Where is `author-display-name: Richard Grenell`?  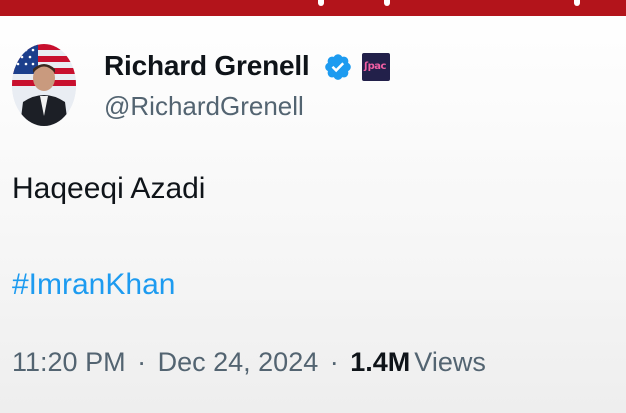 author-display-name: Richard Grenell is located at coordinates (207, 66).